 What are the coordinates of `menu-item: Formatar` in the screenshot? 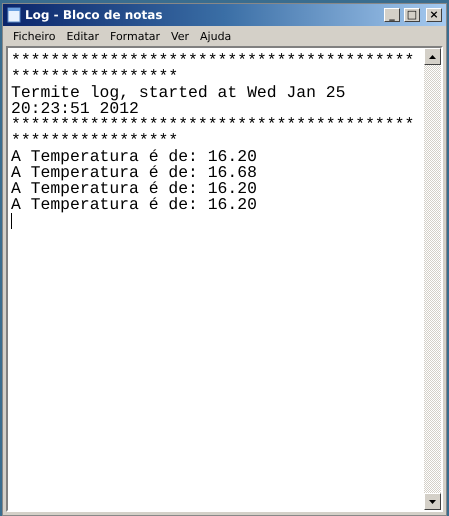 It's located at (135, 36).